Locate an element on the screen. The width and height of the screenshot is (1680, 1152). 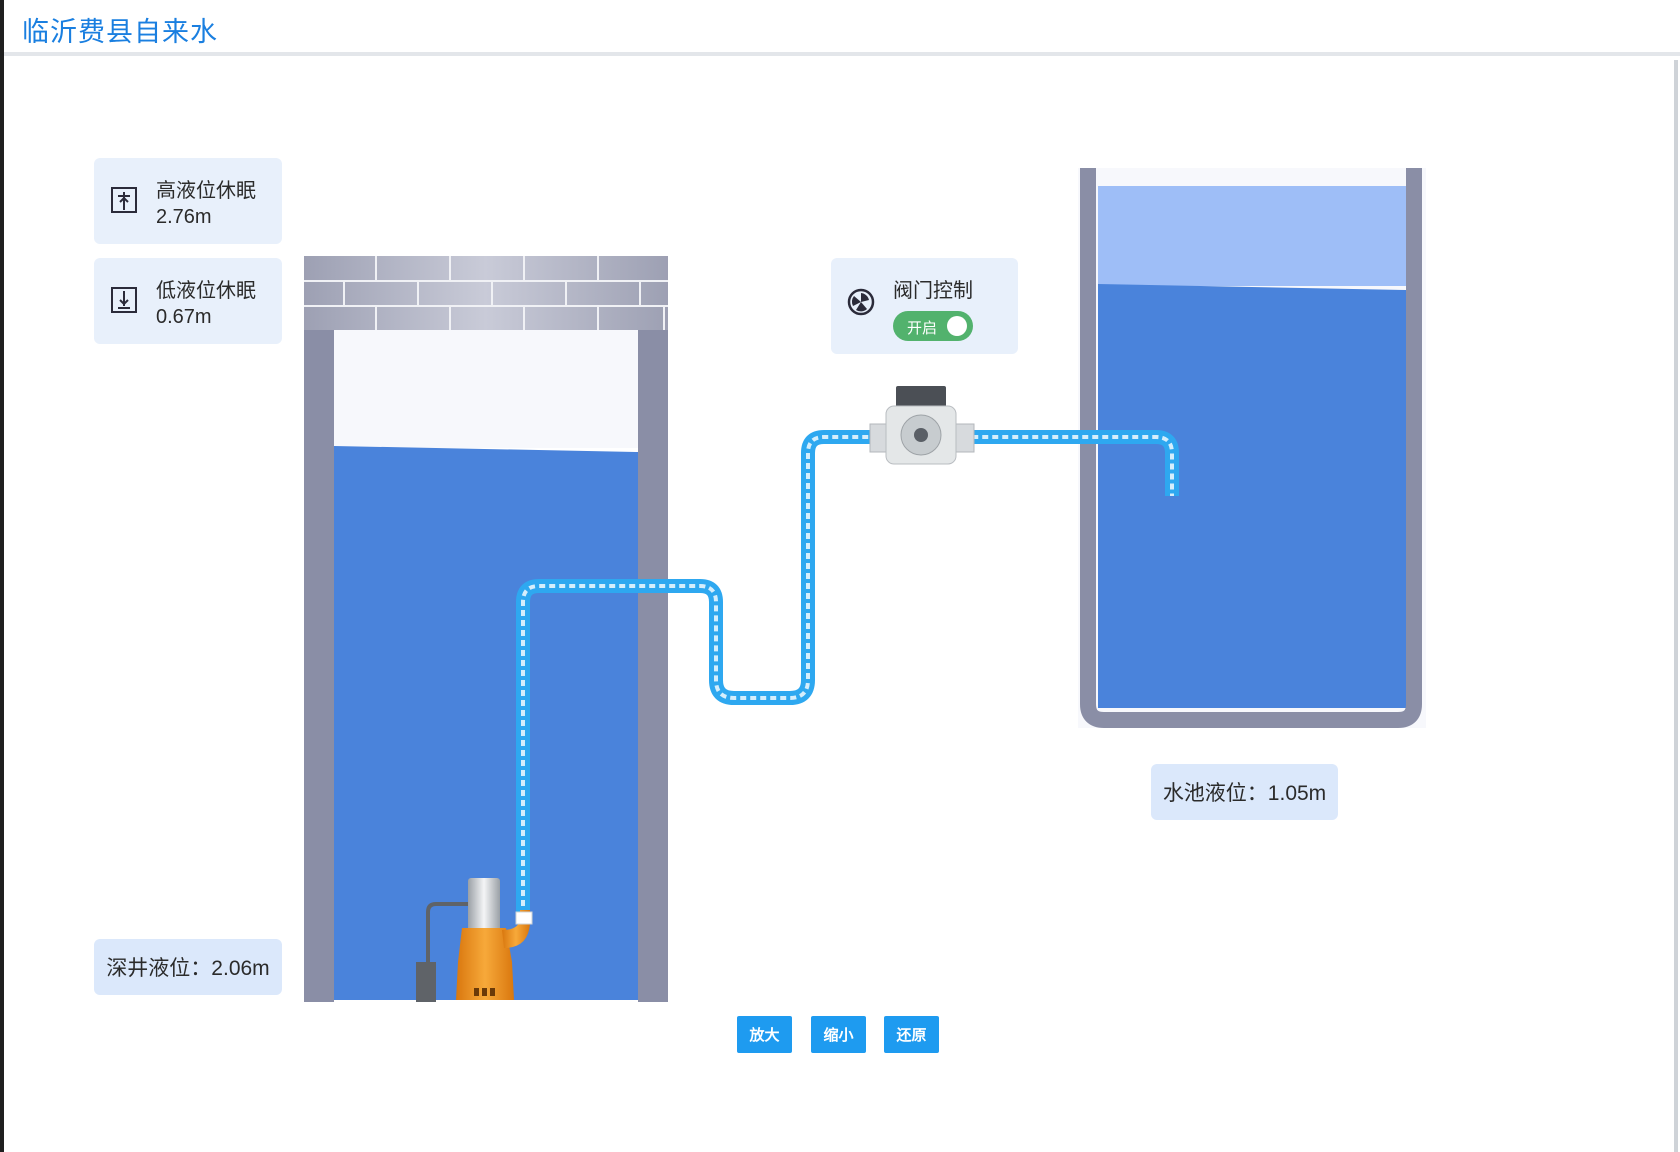
valve-toggle-label: 开启 is located at coordinates (922, 328).